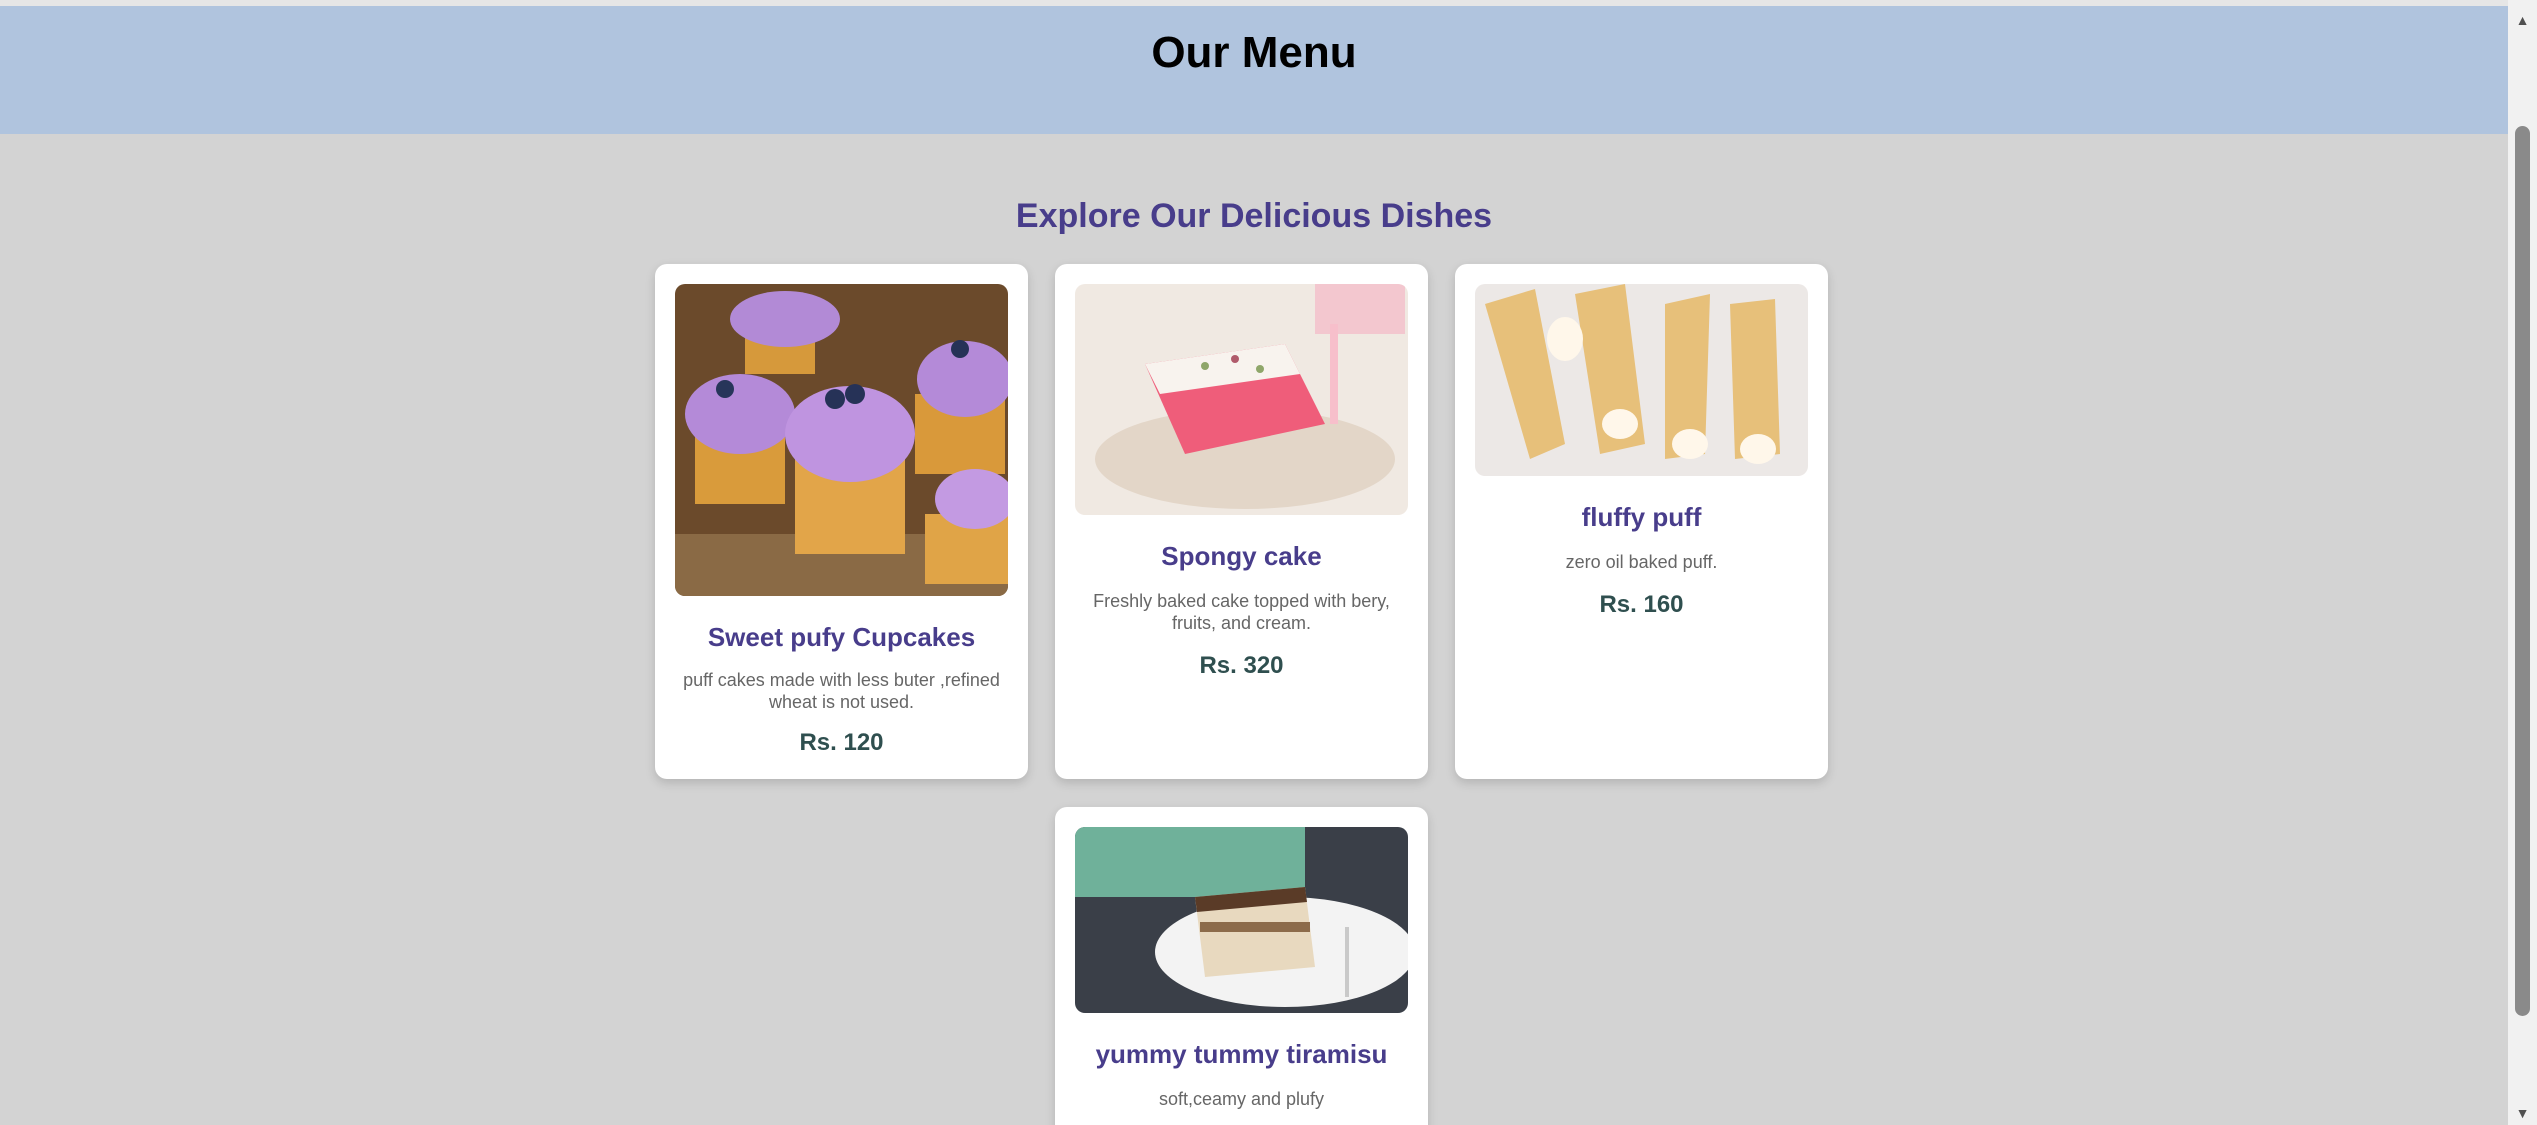 This screenshot has width=2537, height=1125. Describe the element at coordinates (1254, 52) in the screenshot. I see `page-title: Our Menu` at that location.